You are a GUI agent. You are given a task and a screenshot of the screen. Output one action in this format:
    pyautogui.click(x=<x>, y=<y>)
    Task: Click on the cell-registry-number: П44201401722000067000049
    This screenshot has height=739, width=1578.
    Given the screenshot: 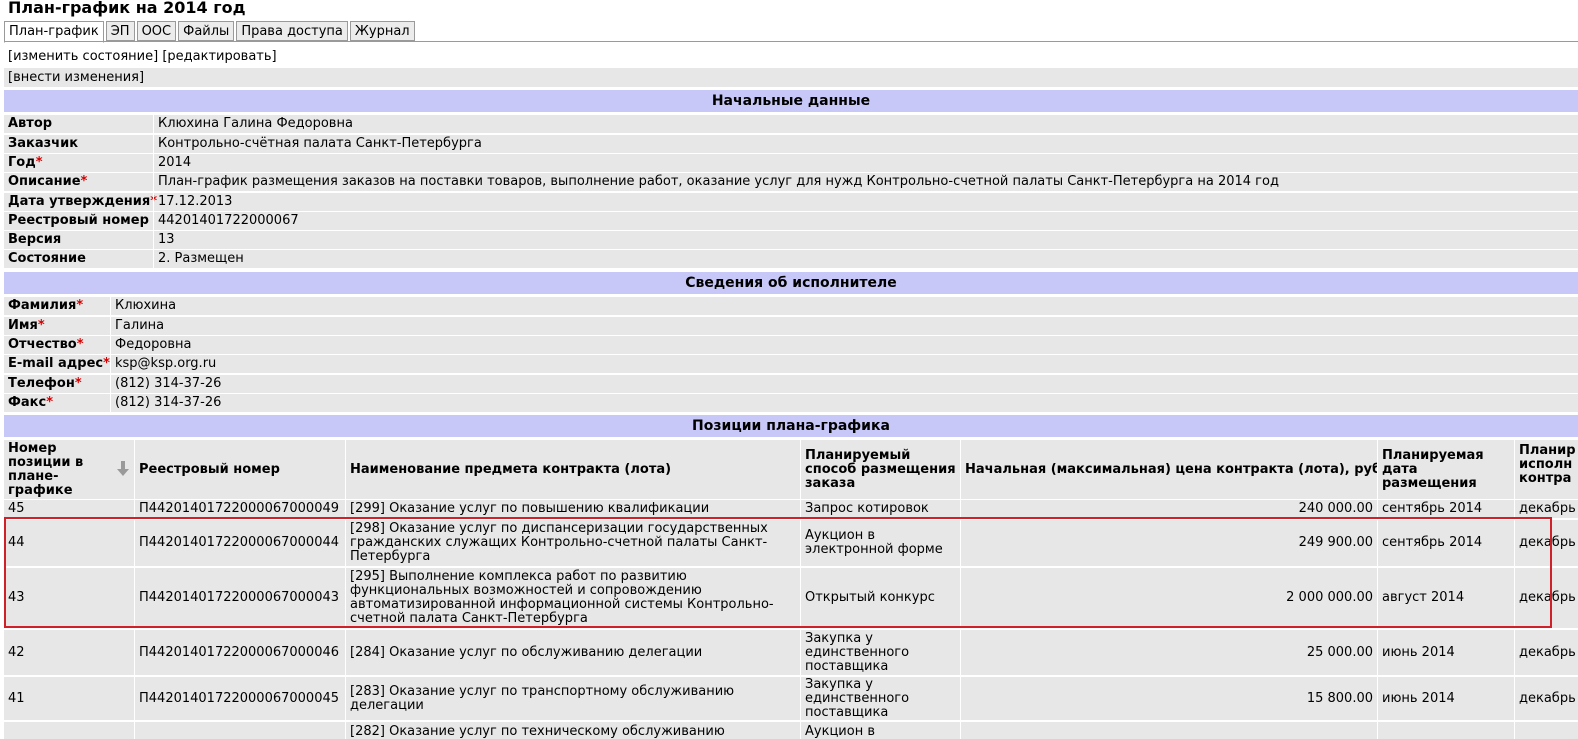 What is the action you would take?
    pyautogui.click(x=239, y=508)
    